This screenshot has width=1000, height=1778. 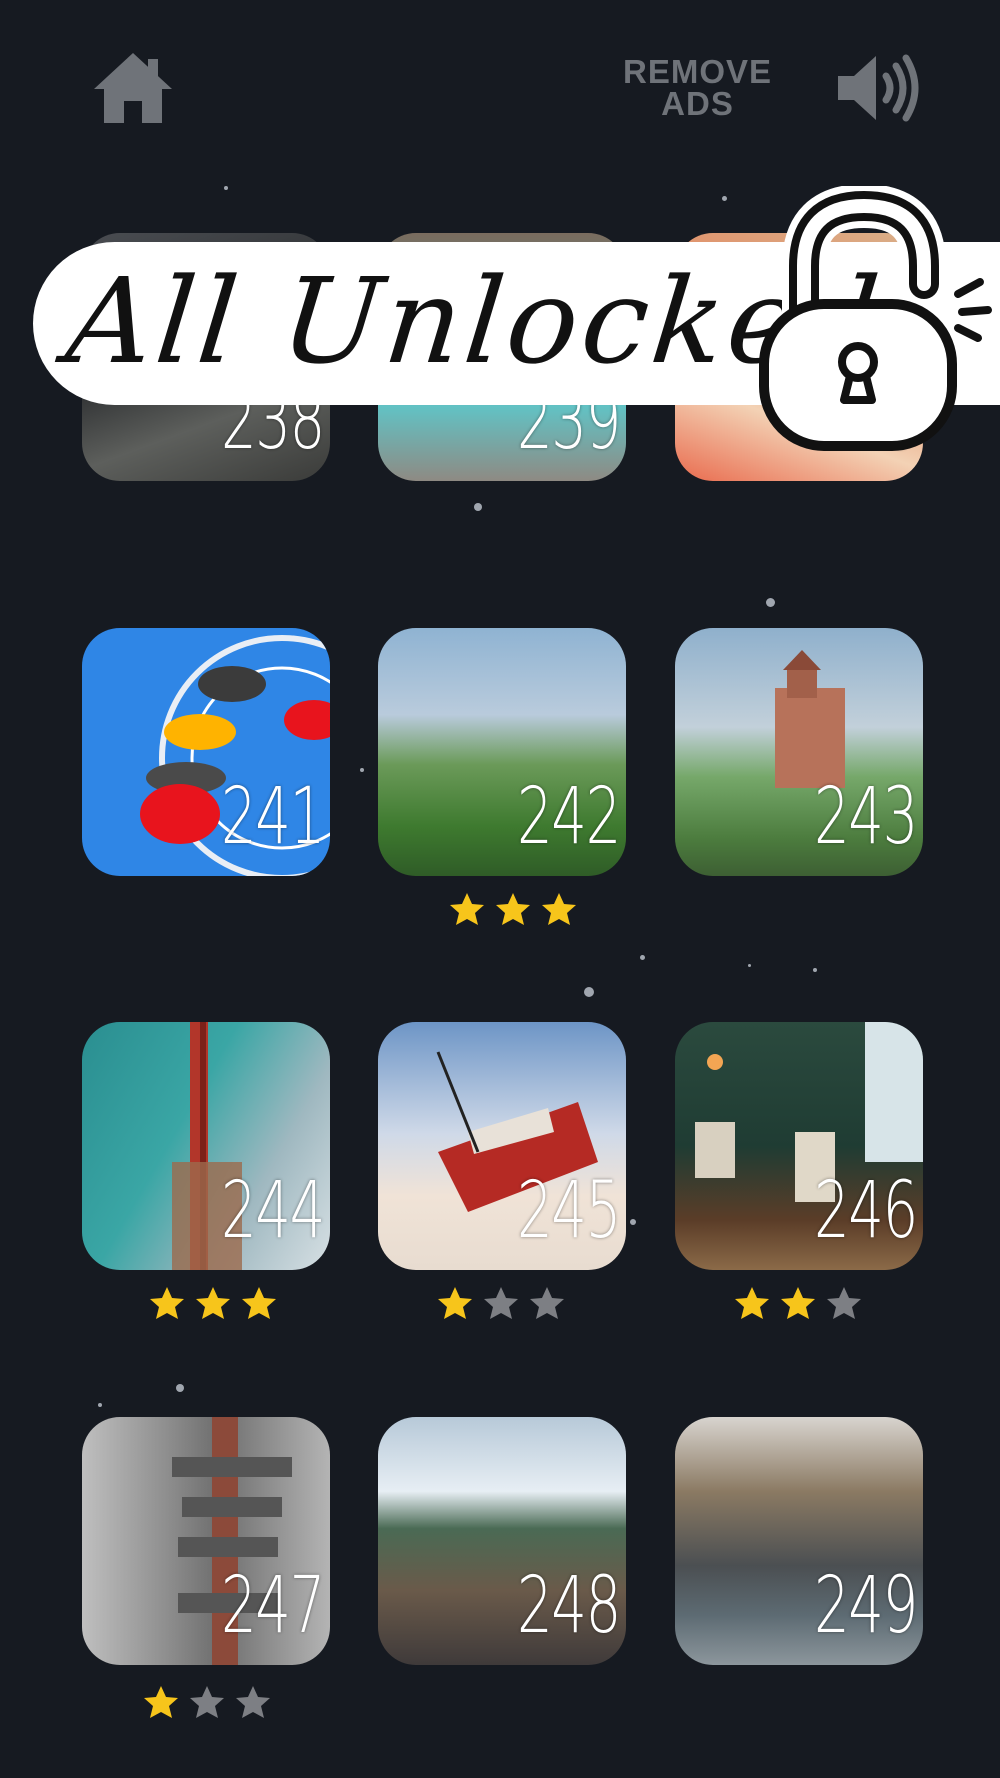 What do you see at coordinates (273, 1211) in the screenshot?
I see `level-number: 244` at bounding box center [273, 1211].